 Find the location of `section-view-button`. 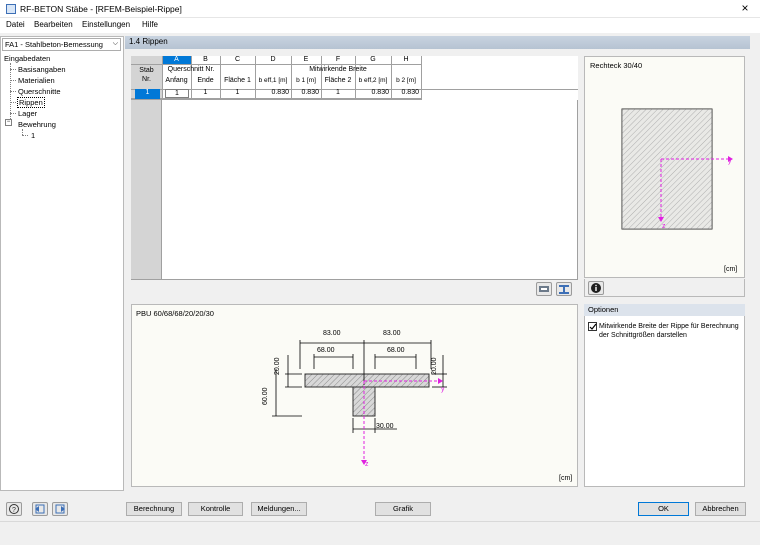

section-view-button is located at coordinates (564, 289).